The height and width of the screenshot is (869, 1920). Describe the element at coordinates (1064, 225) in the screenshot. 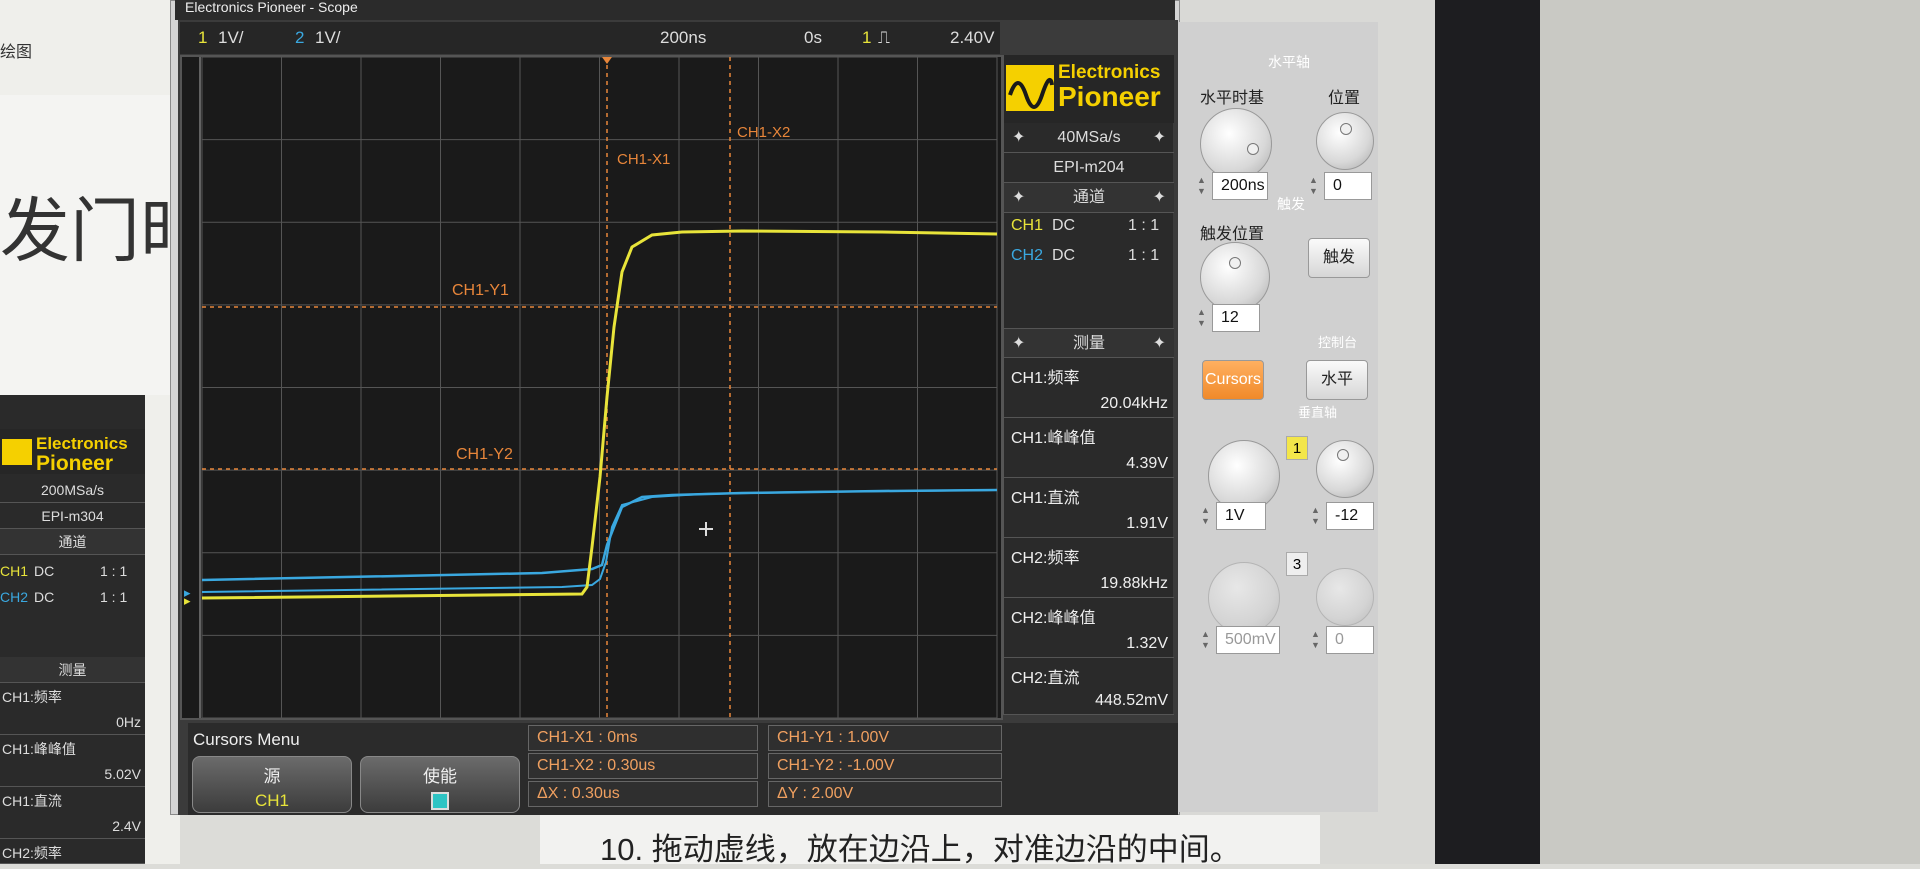

I see `ch1-coupling: DC` at that location.